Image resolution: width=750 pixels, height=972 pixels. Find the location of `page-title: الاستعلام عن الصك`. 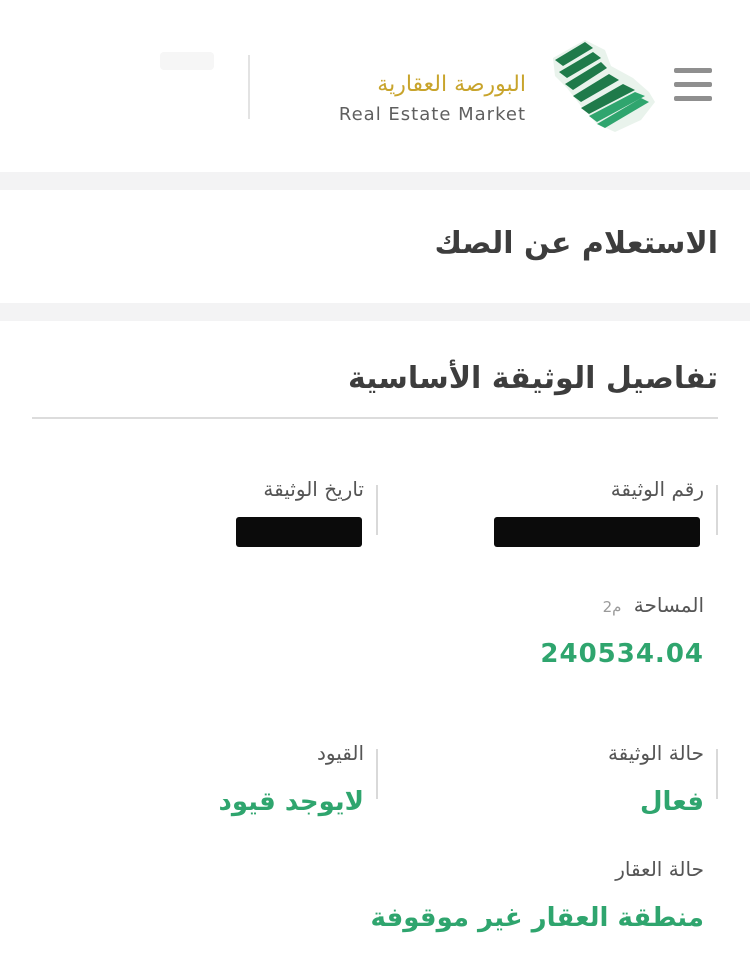

page-title: الاستعلام عن الصك is located at coordinates (576, 243).